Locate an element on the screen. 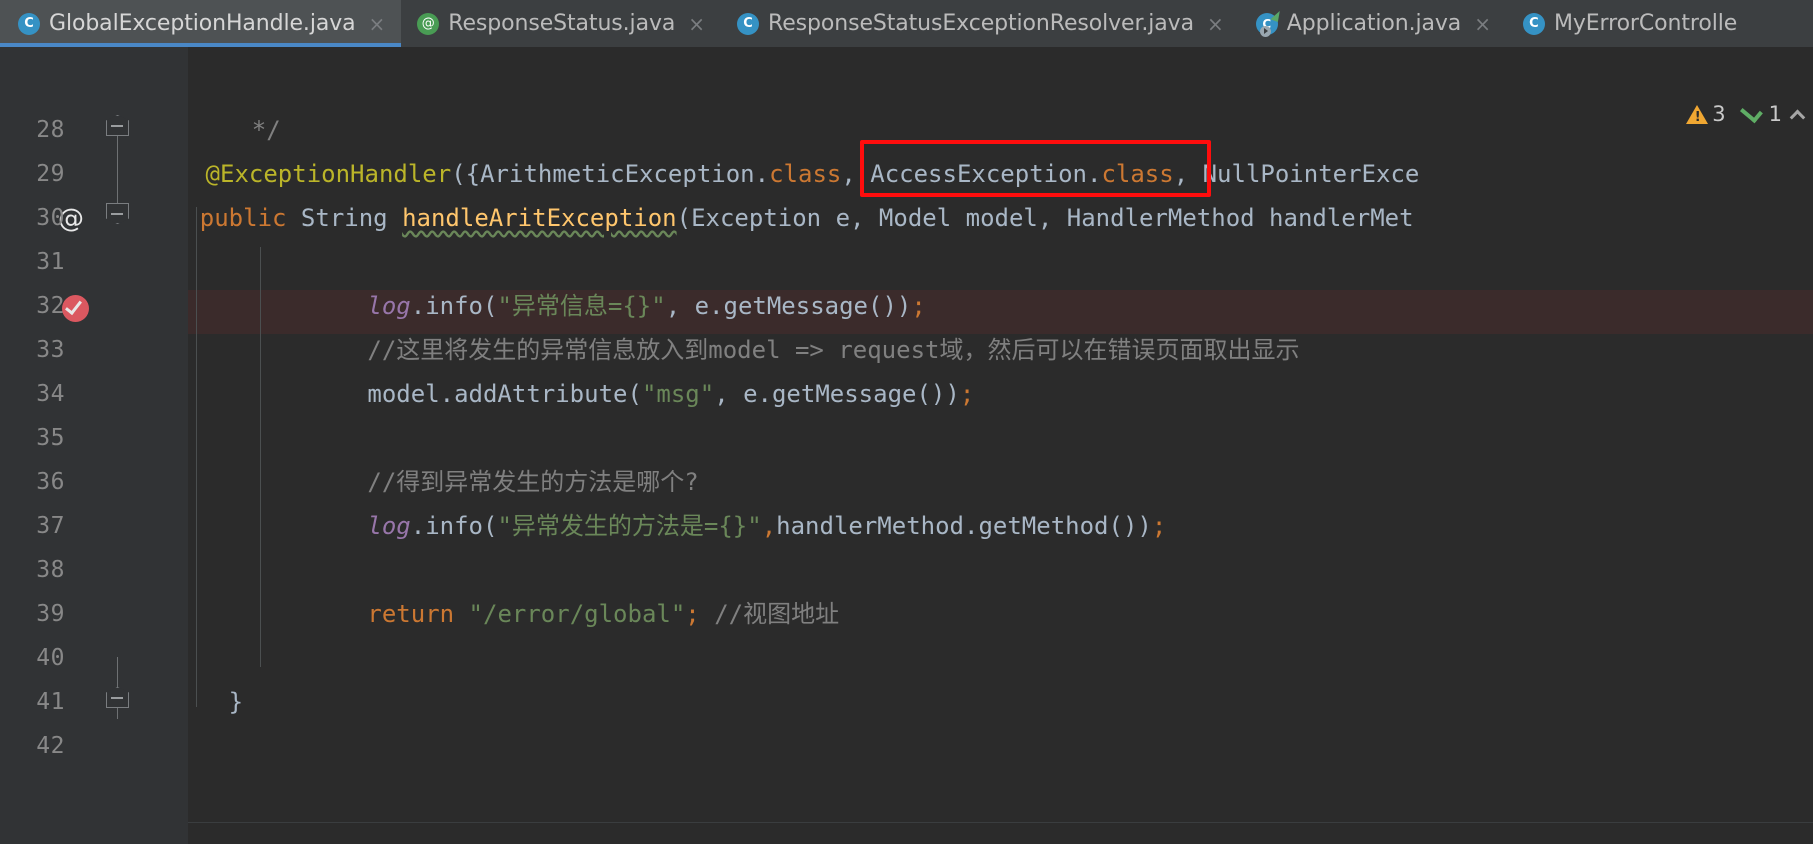 The width and height of the screenshot is (1813, 844). run-gutter-icon is located at coordinates (1265, 31).